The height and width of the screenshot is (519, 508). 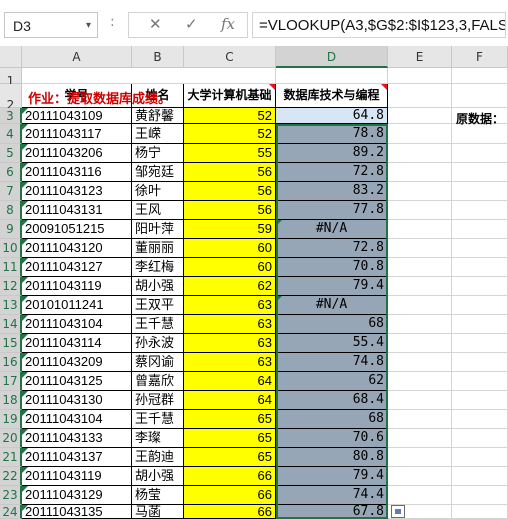 What do you see at coordinates (332, 191) in the screenshot?
I see `score-d-cell: 83.2` at bounding box center [332, 191].